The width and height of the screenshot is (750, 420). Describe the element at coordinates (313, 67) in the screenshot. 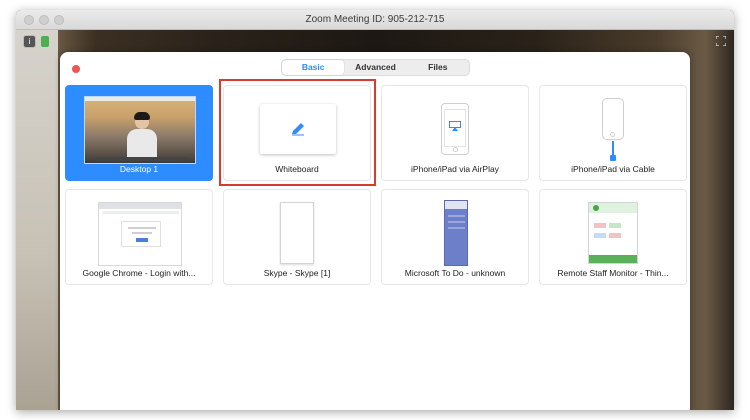

I see `tab-basic: Basic` at that location.